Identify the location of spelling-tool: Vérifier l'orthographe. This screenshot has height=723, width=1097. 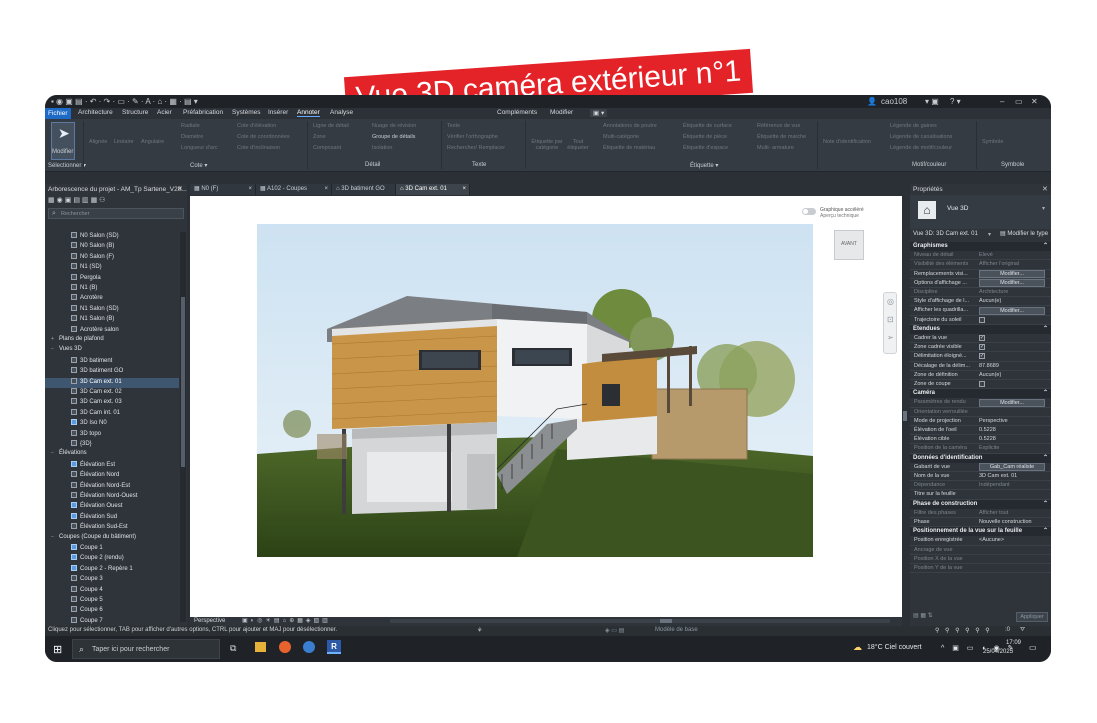
(472, 137).